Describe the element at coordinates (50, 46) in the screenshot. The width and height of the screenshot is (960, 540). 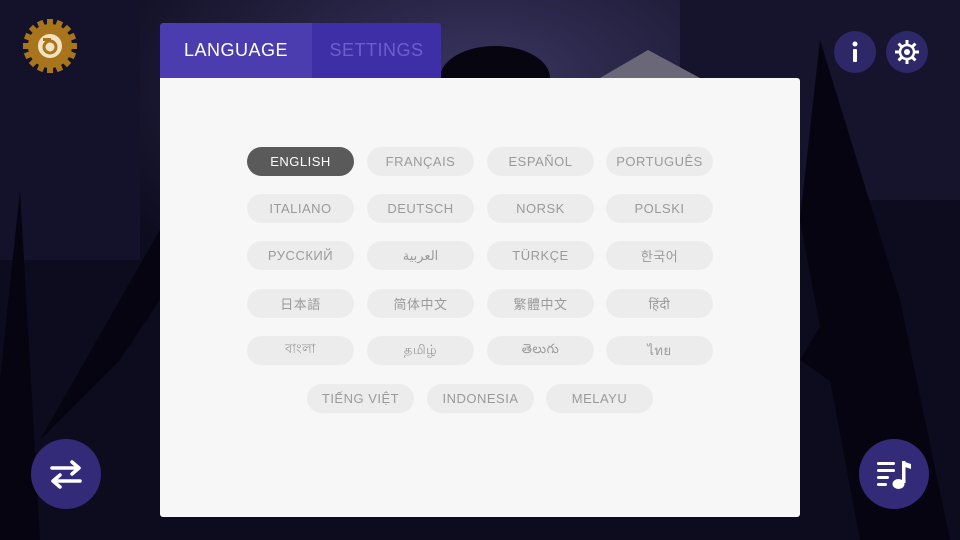
I see `gear-logo-icon` at that location.